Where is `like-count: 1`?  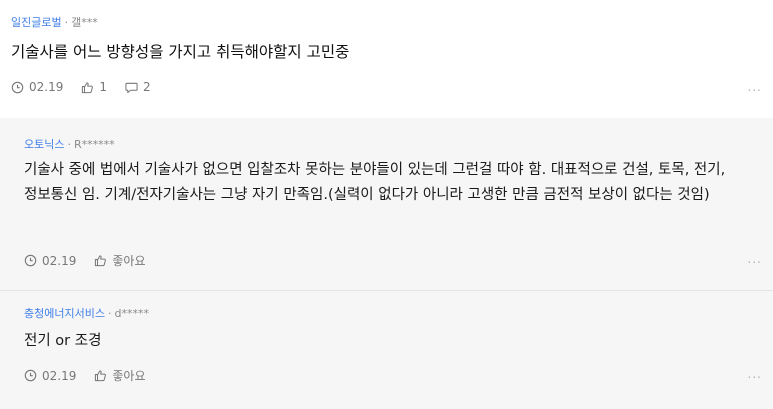 like-count: 1 is located at coordinates (103, 87).